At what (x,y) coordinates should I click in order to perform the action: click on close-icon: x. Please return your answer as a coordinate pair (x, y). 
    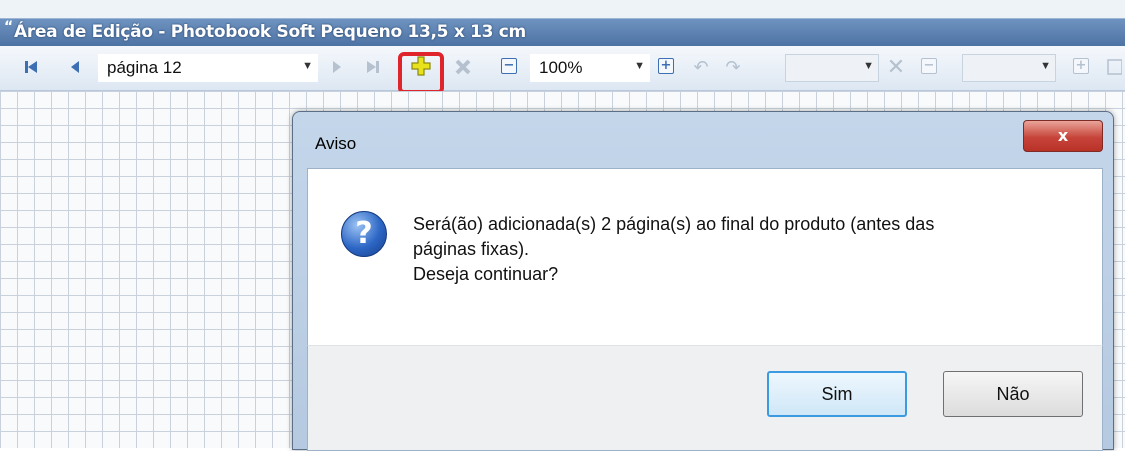
    Looking at the image, I should click on (1063, 135).